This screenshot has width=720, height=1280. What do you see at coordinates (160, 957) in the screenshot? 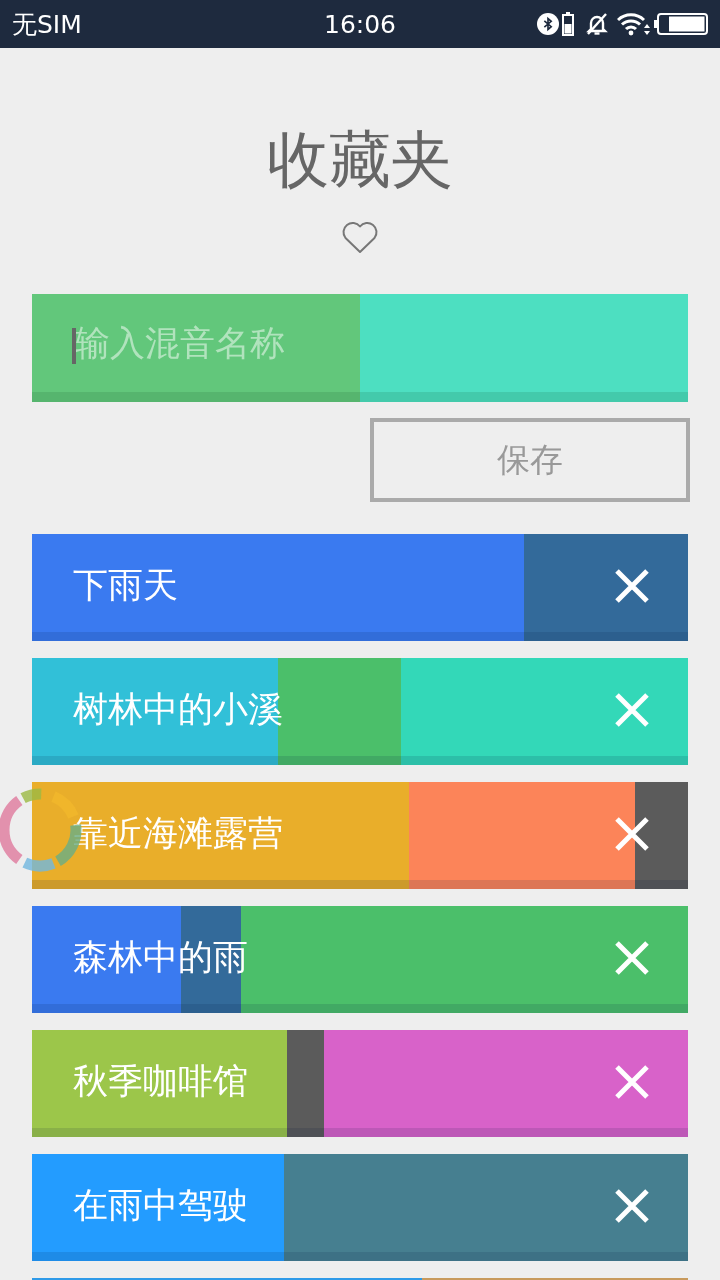
I see `mix-name: 森林中的雨` at bounding box center [160, 957].